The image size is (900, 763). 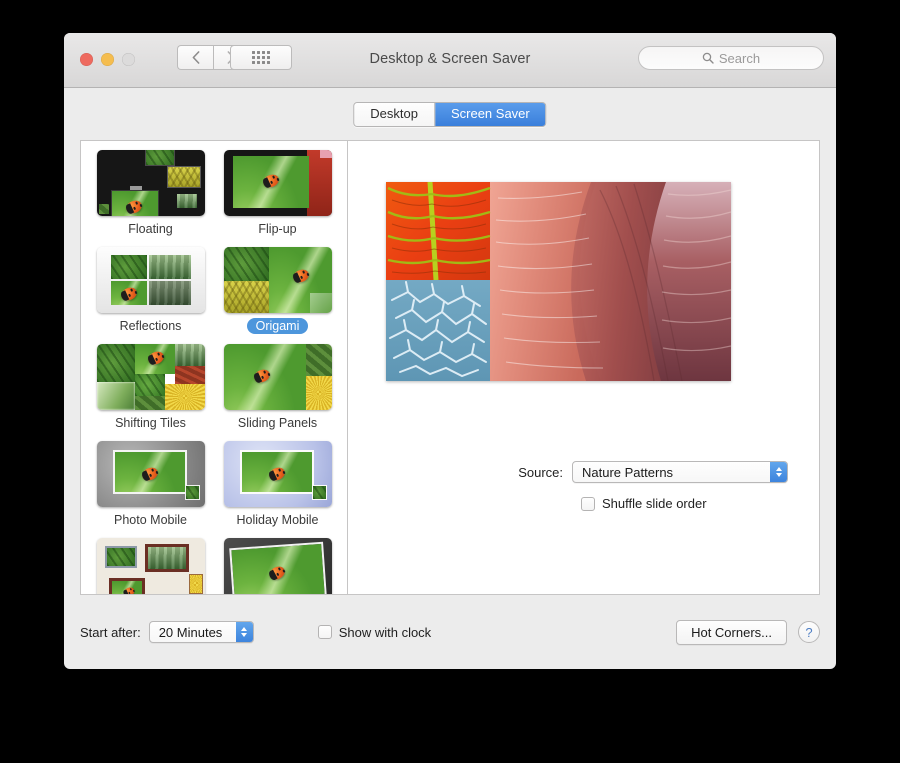 What do you see at coordinates (809, 632) in the screenshot?
I see `help-button: ?` at bounding box center [809, 632].